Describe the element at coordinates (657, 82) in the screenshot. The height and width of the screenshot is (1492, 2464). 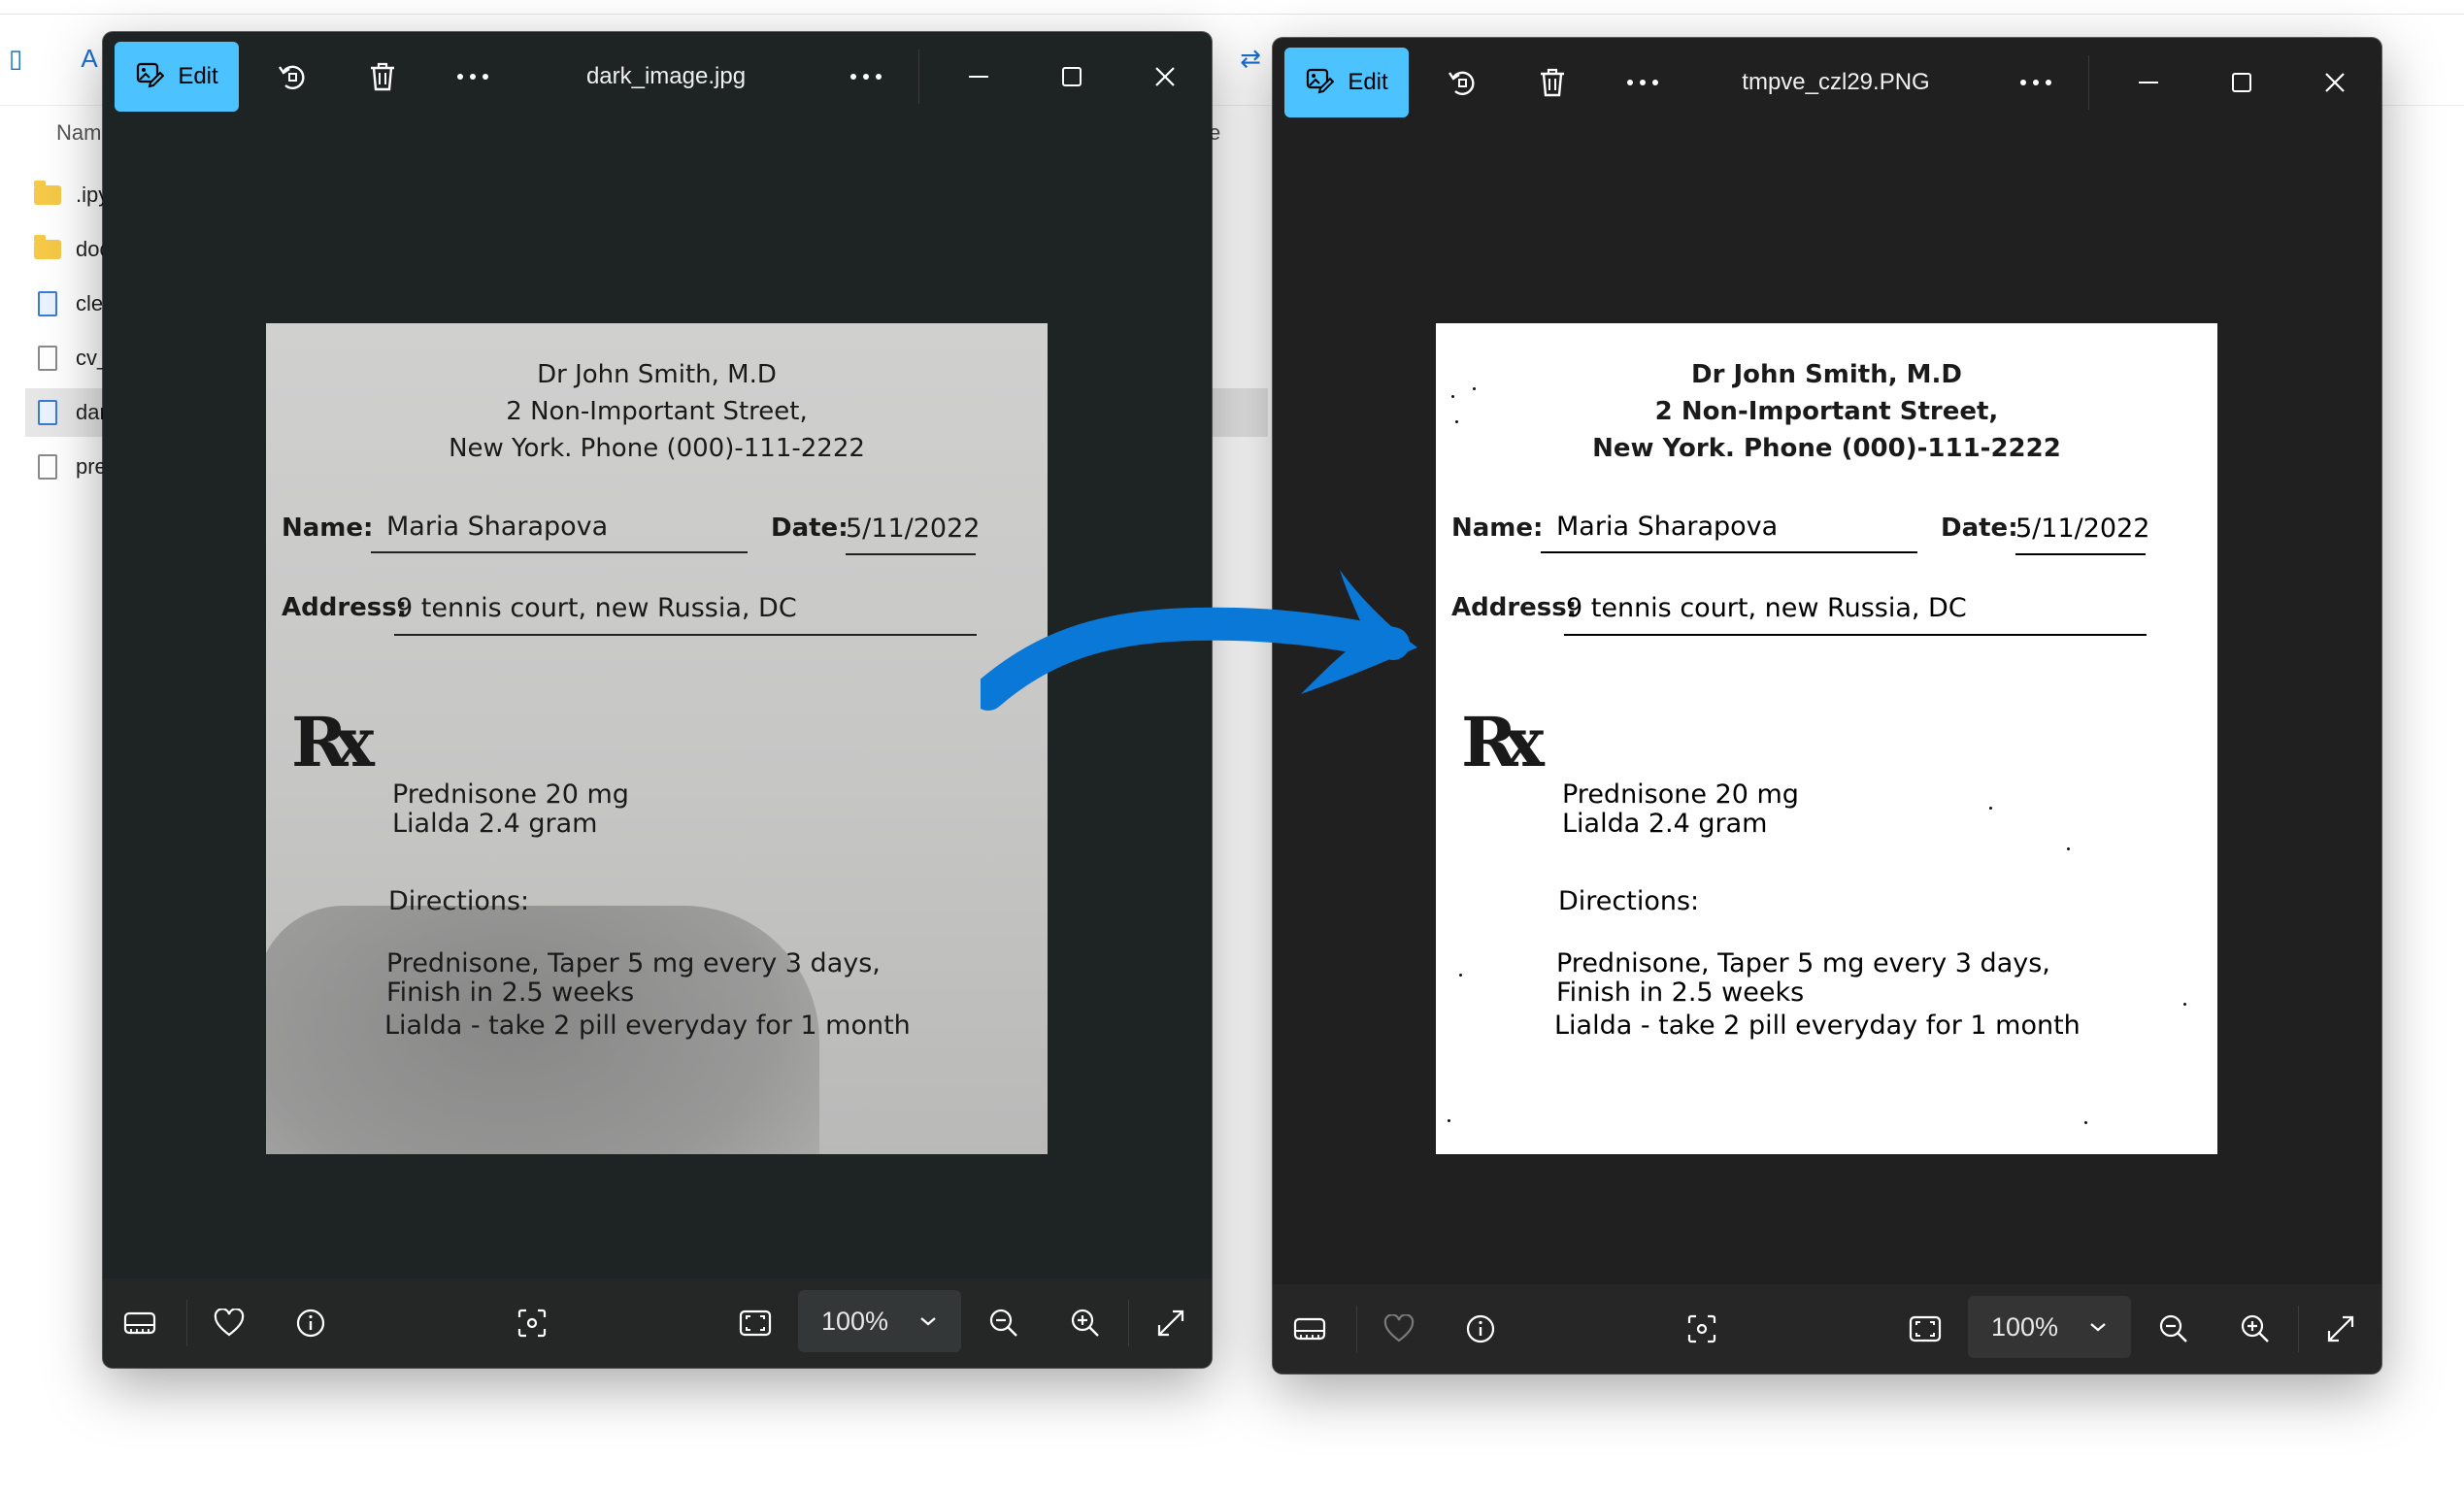
I see `title-bar: Edit dark_image.jpg` at that location.